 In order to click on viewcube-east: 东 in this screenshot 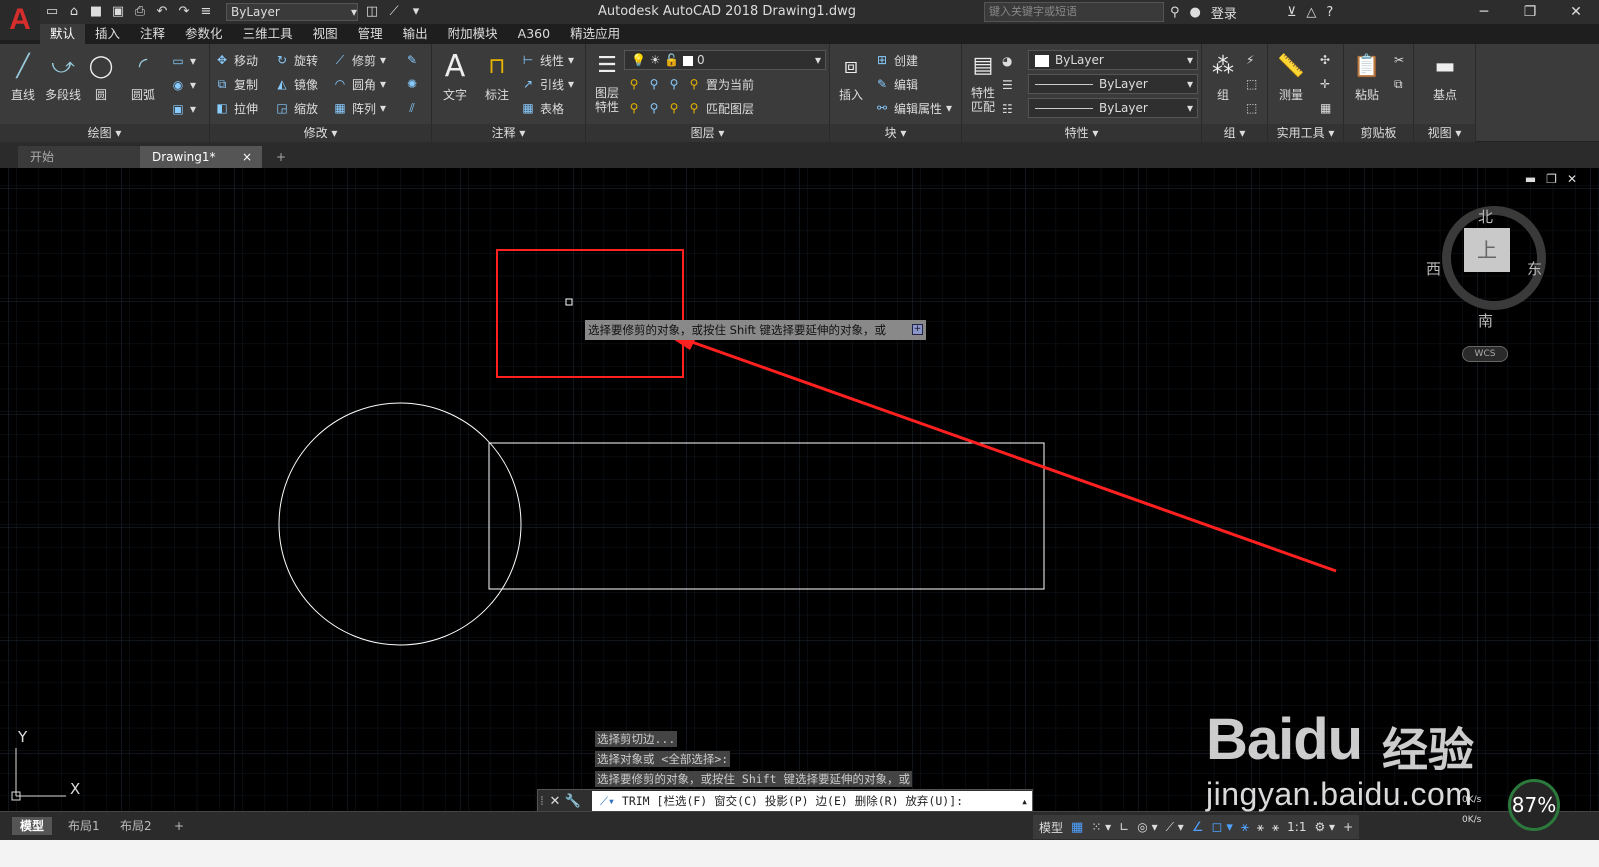, I will do `click(1534, 268)`.